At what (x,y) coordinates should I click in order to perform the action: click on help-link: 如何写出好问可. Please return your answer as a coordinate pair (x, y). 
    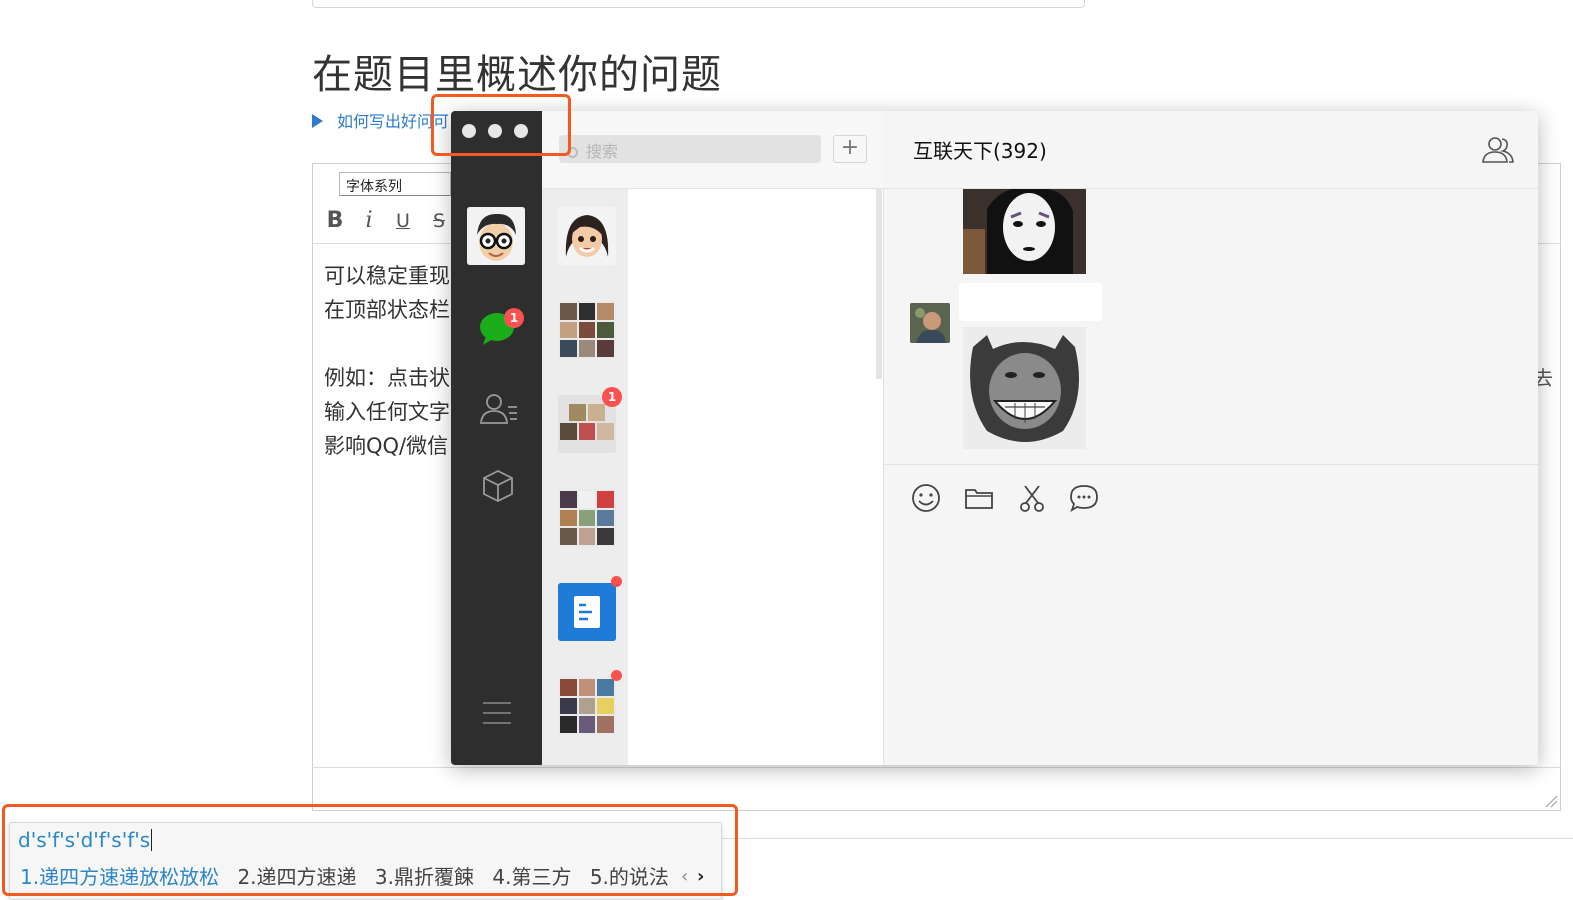
    Looking at the image, I should click on (380, 120).